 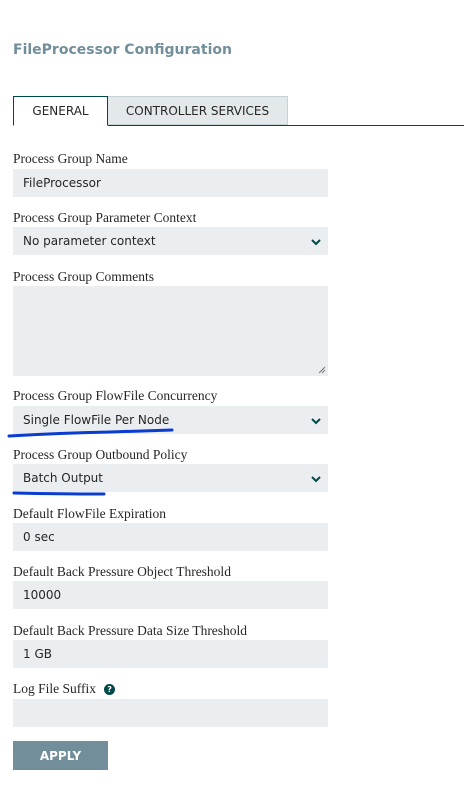 I want to click on group-name-label: Process Group Name, so click(x=70, y=158).